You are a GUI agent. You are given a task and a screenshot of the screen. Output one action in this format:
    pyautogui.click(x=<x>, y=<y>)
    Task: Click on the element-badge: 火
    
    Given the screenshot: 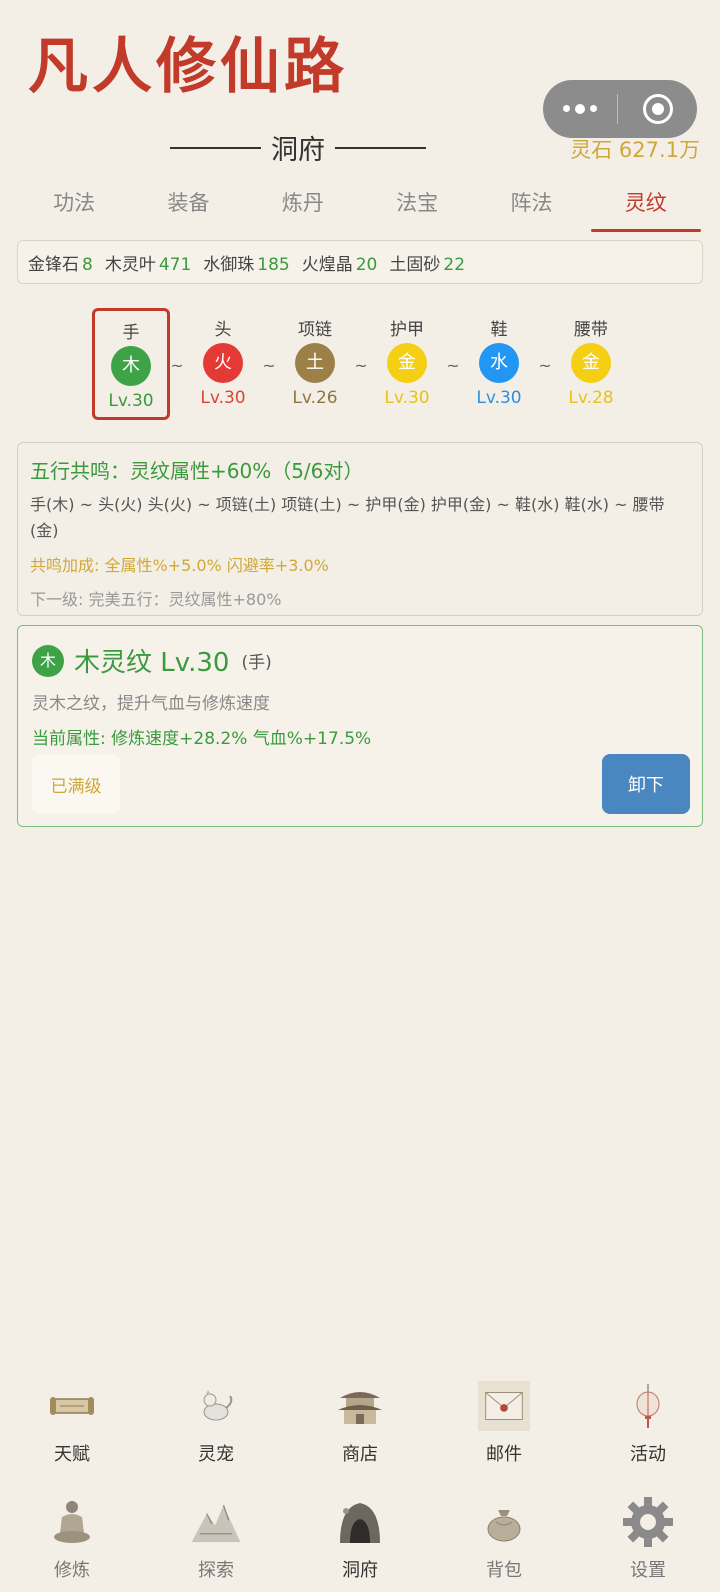 What is the action you would take?
    pyautogui.click(x=223, y=363)
    